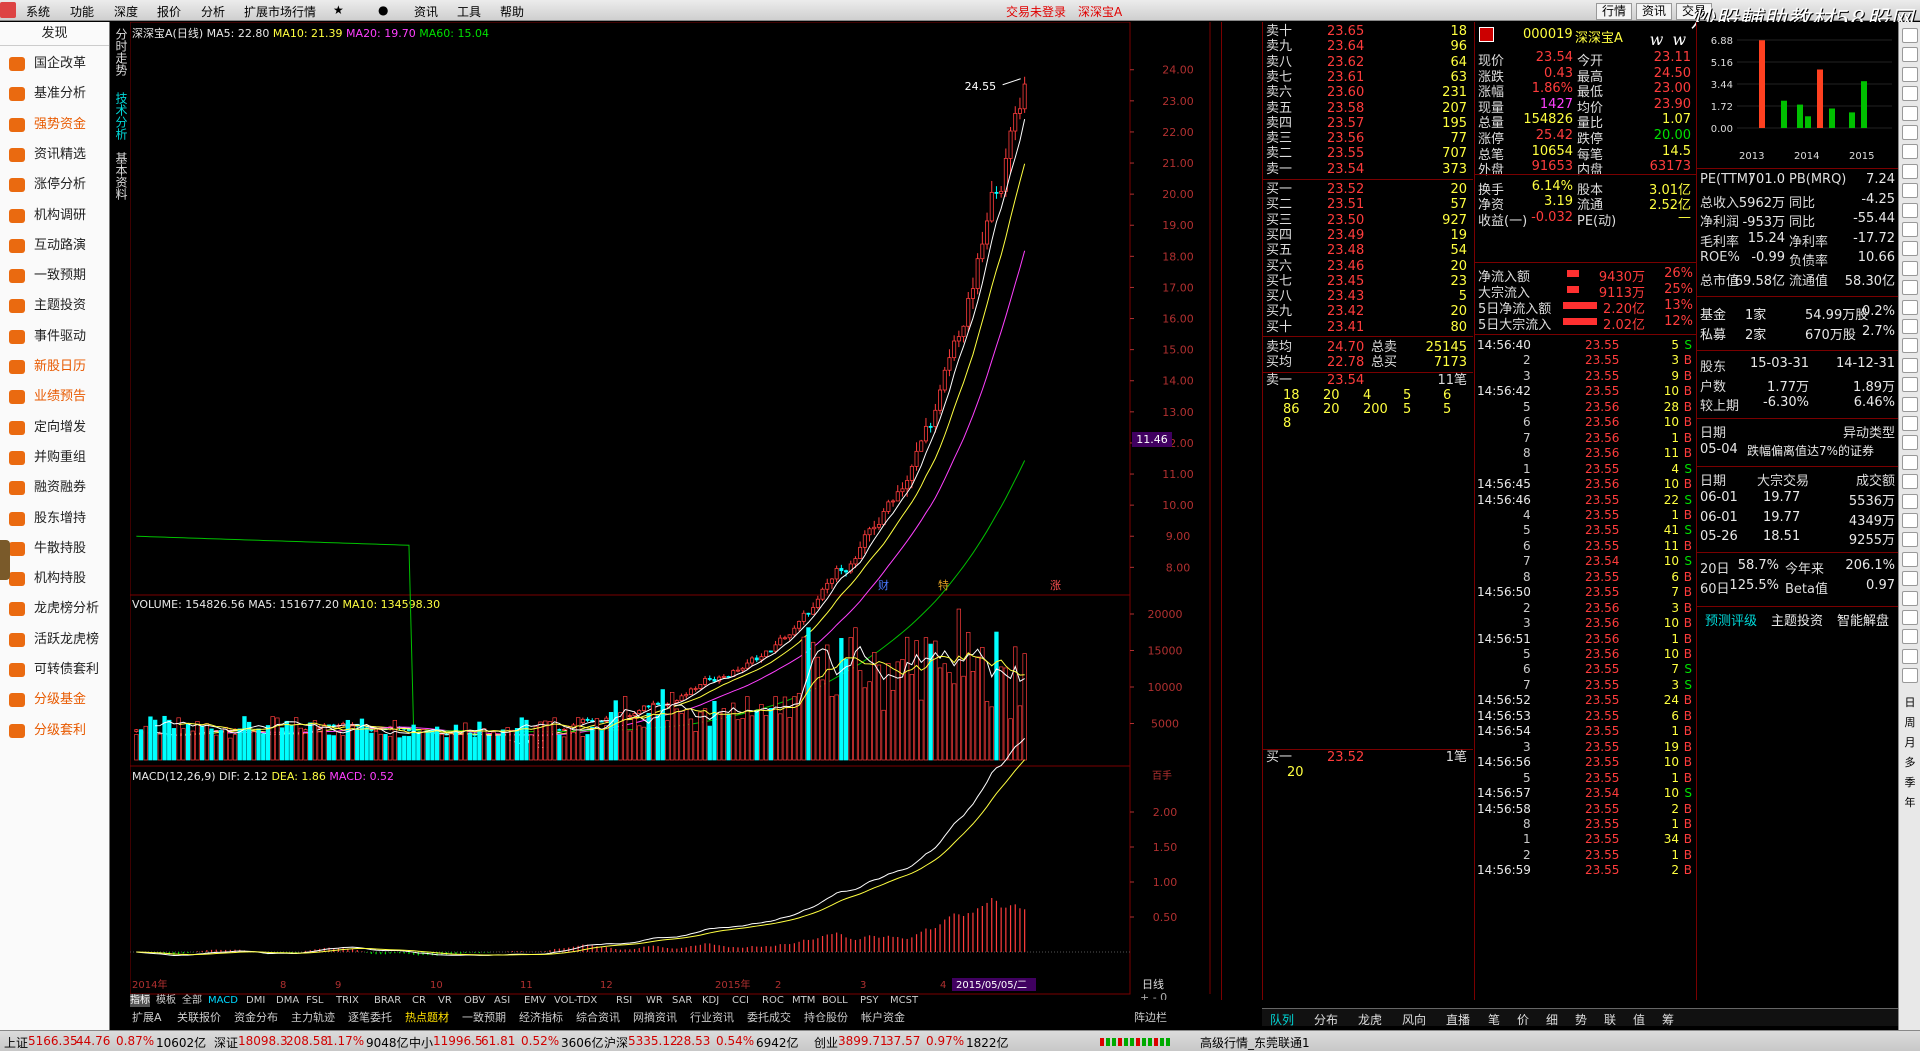  What do you see at coordinates (835, 1000) in the screenshot?
I see `indicator-tab: BOLL` at bounding box center [835, 1000].